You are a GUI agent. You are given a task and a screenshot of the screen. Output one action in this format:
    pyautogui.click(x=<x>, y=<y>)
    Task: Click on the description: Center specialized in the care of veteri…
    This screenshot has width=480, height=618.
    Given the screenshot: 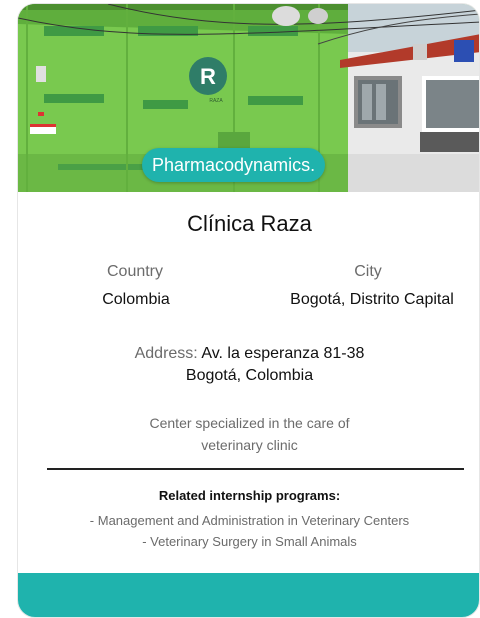 What is the action you would take?
    pyautogui.click(x=249, y=434)
    